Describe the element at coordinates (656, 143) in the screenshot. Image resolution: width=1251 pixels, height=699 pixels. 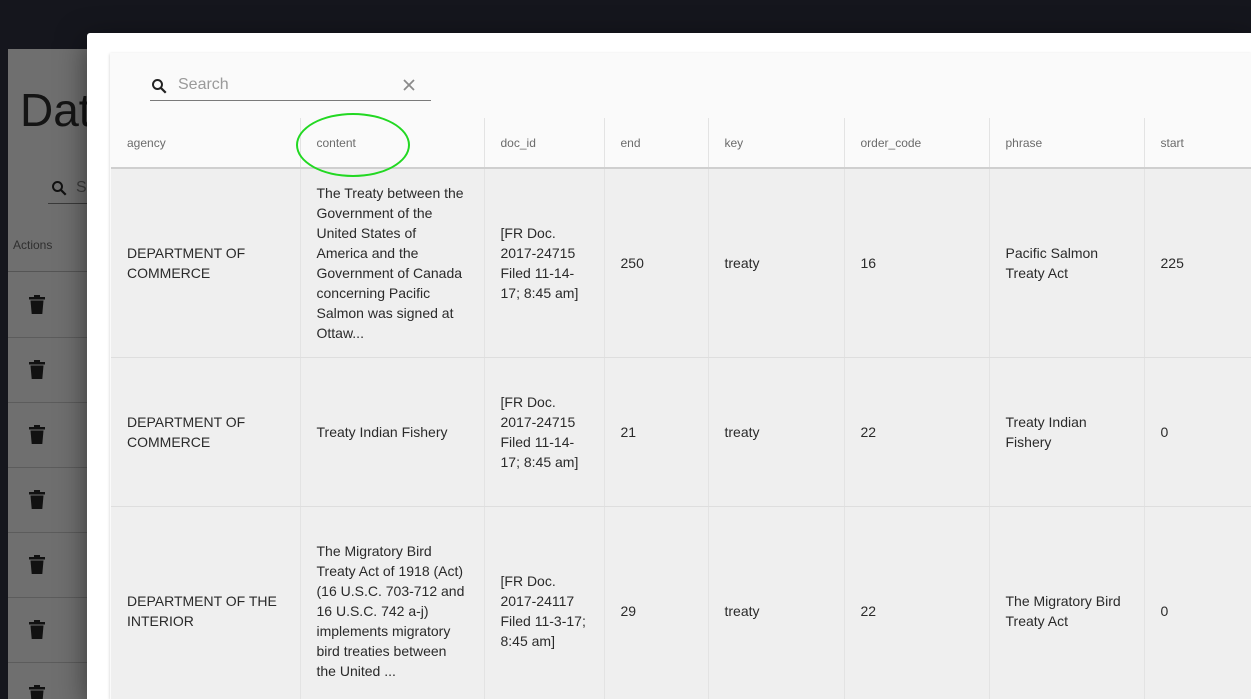
I see `column-header-end: end` at that location.